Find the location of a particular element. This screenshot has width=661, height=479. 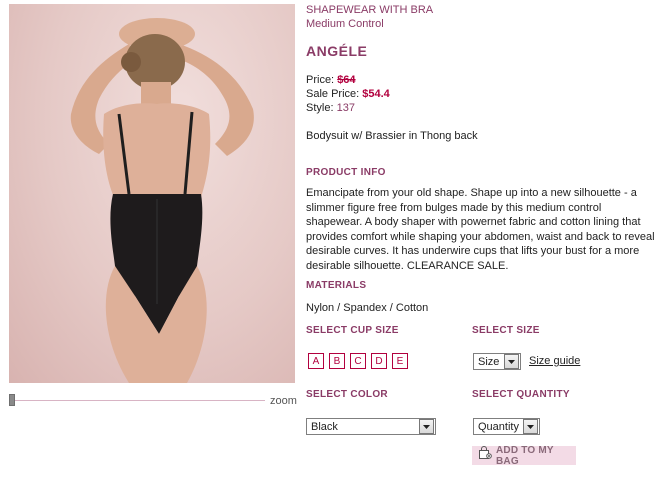

quantity-heading: SELECT QUANTITY is located at coordinates (521, 394).